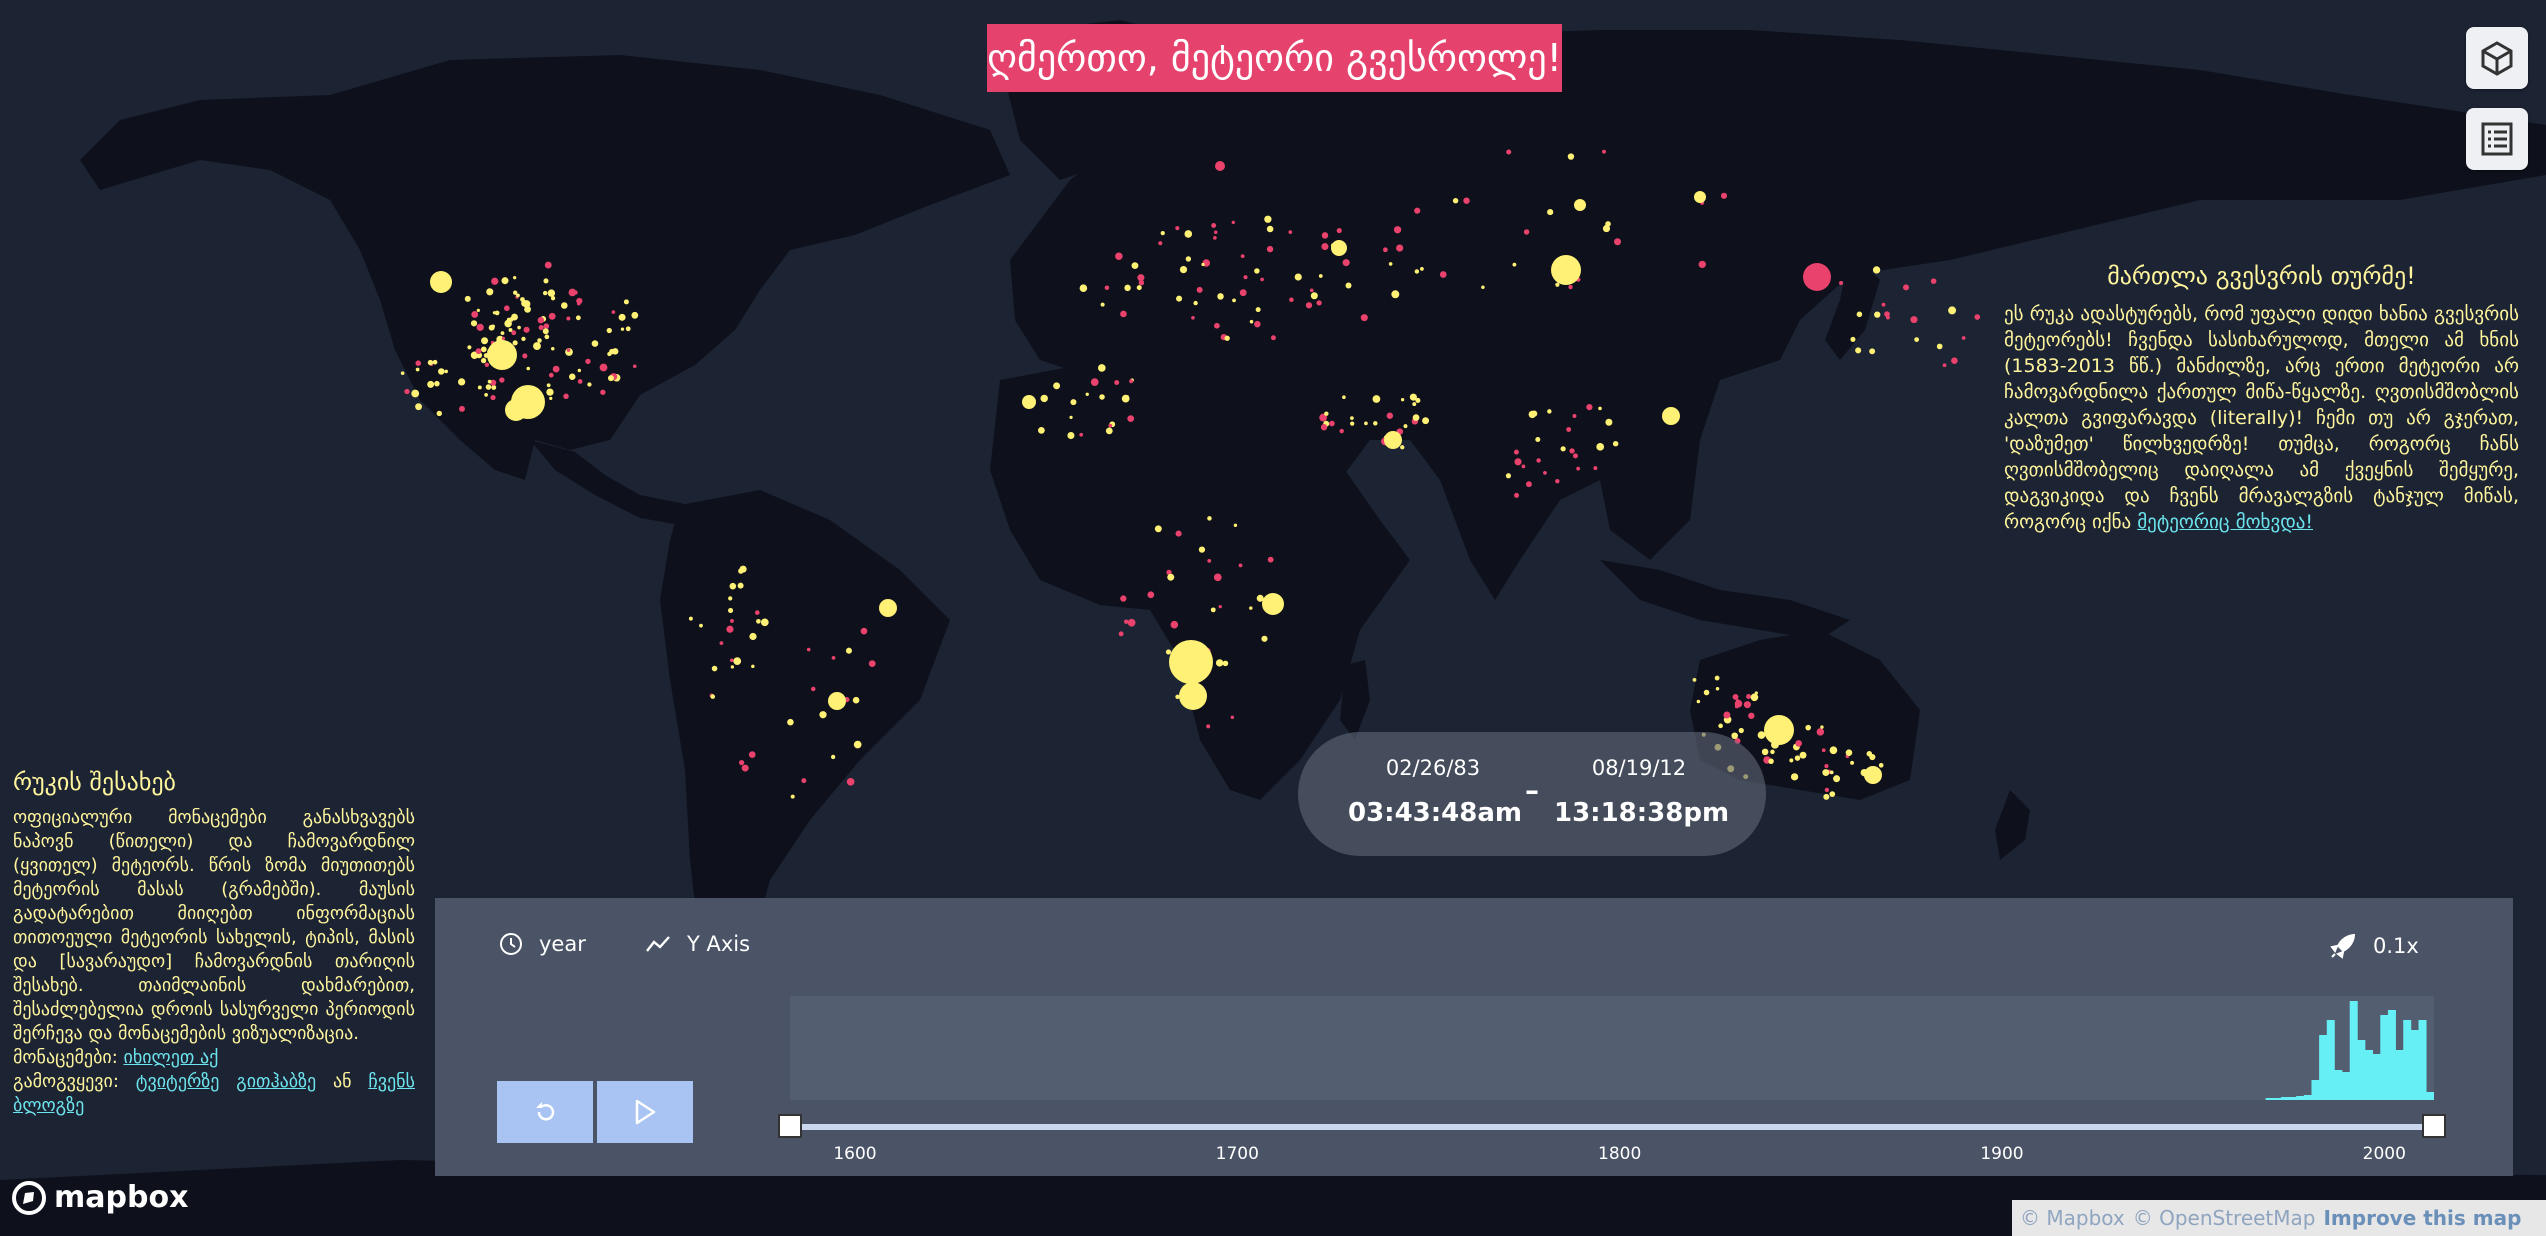 This screenshot has width=2546, height=1236. I want to click on twitter-link: ტვიტერზე, so click(178, 1081).